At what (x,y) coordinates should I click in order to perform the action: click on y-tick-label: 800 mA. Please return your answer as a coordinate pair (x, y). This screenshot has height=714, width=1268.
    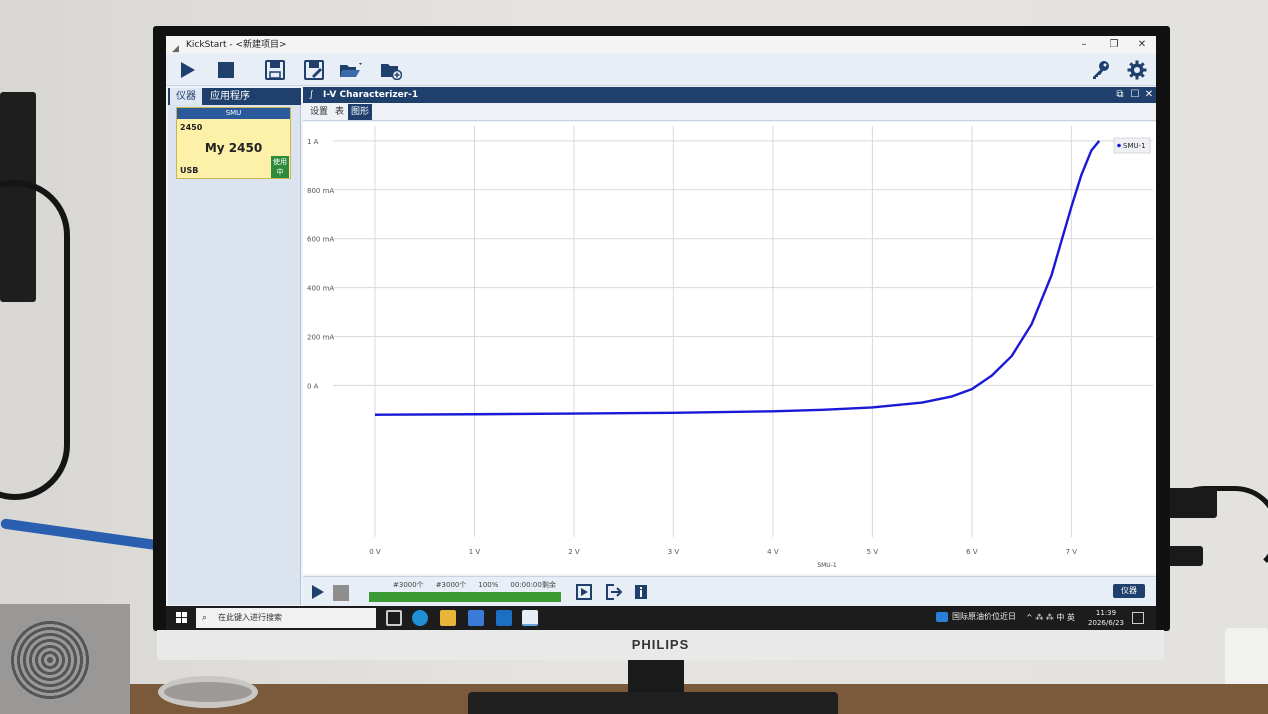
    Looking at the image, I should click on (320, 191).